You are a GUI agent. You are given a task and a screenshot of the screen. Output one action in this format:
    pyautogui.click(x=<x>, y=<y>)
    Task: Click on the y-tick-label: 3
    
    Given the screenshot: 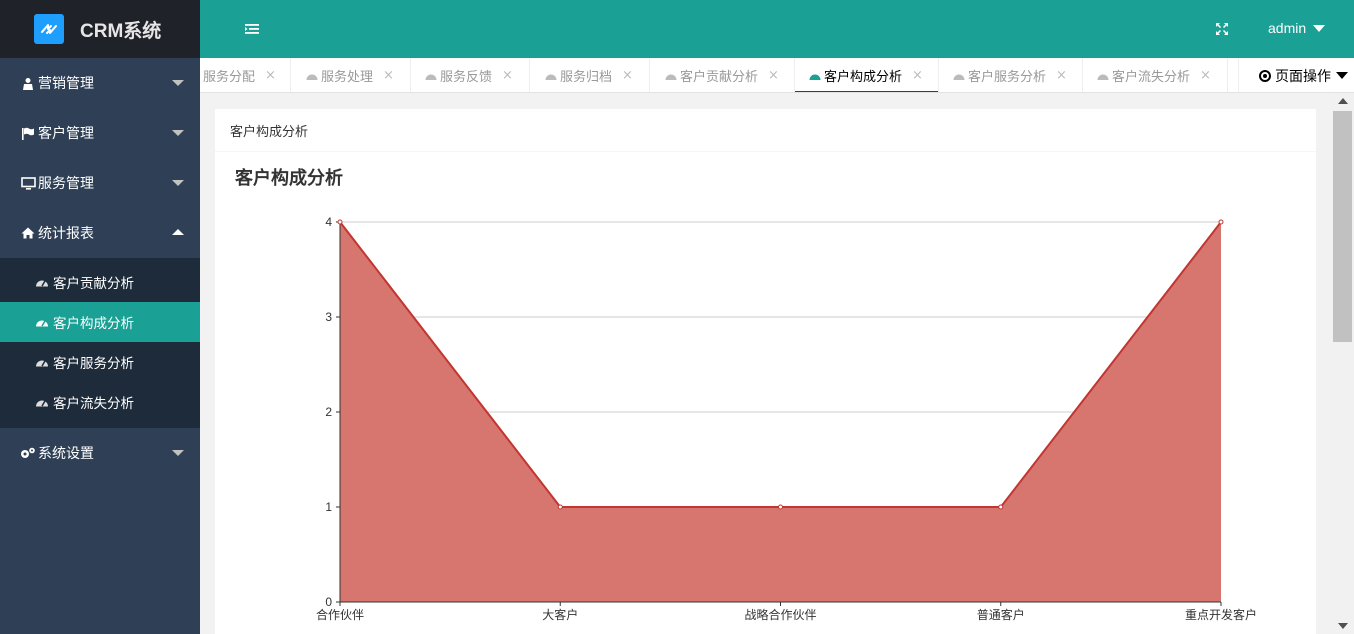 What is the action you would take?
    pyautogui.click(x=328, y=317)
    